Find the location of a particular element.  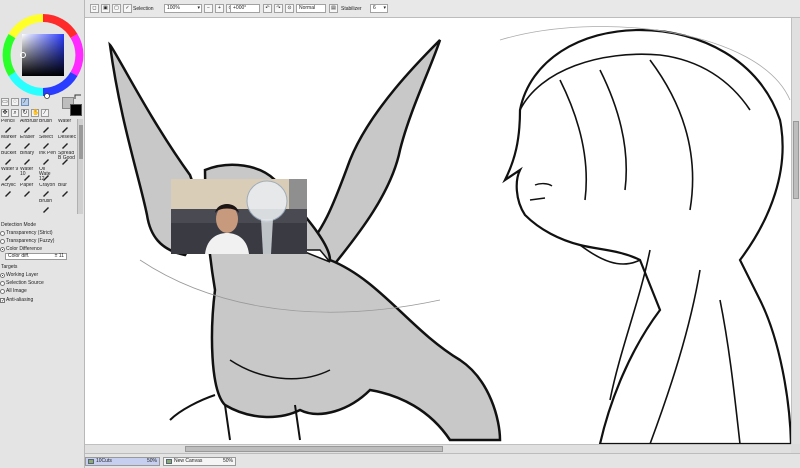

rotation-field: +000° is located at coordinates (245, 8).